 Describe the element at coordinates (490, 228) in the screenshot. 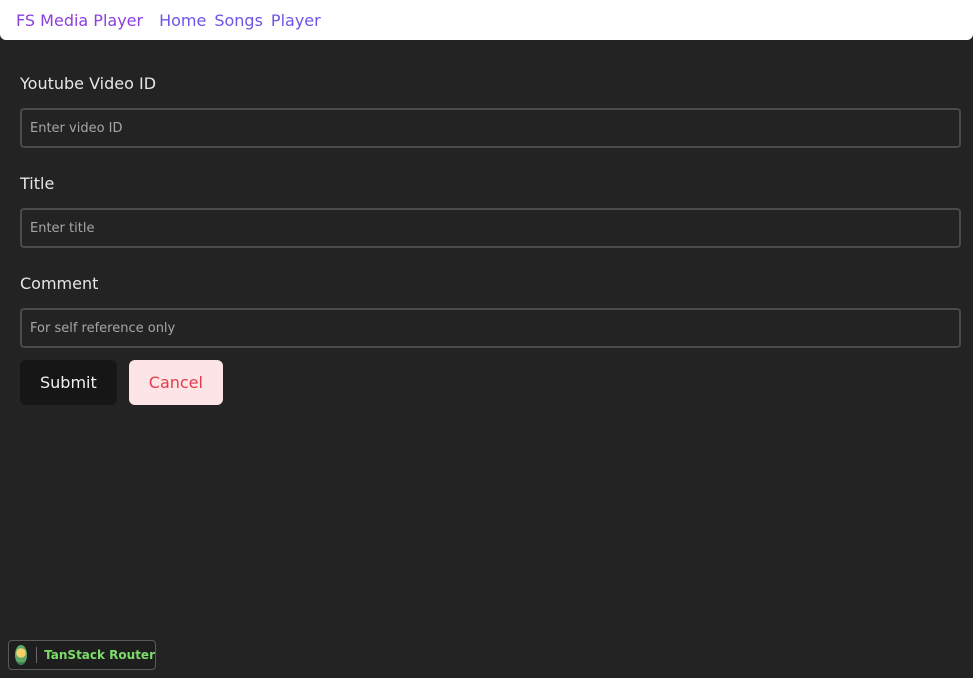

I see `title-input` at that location.